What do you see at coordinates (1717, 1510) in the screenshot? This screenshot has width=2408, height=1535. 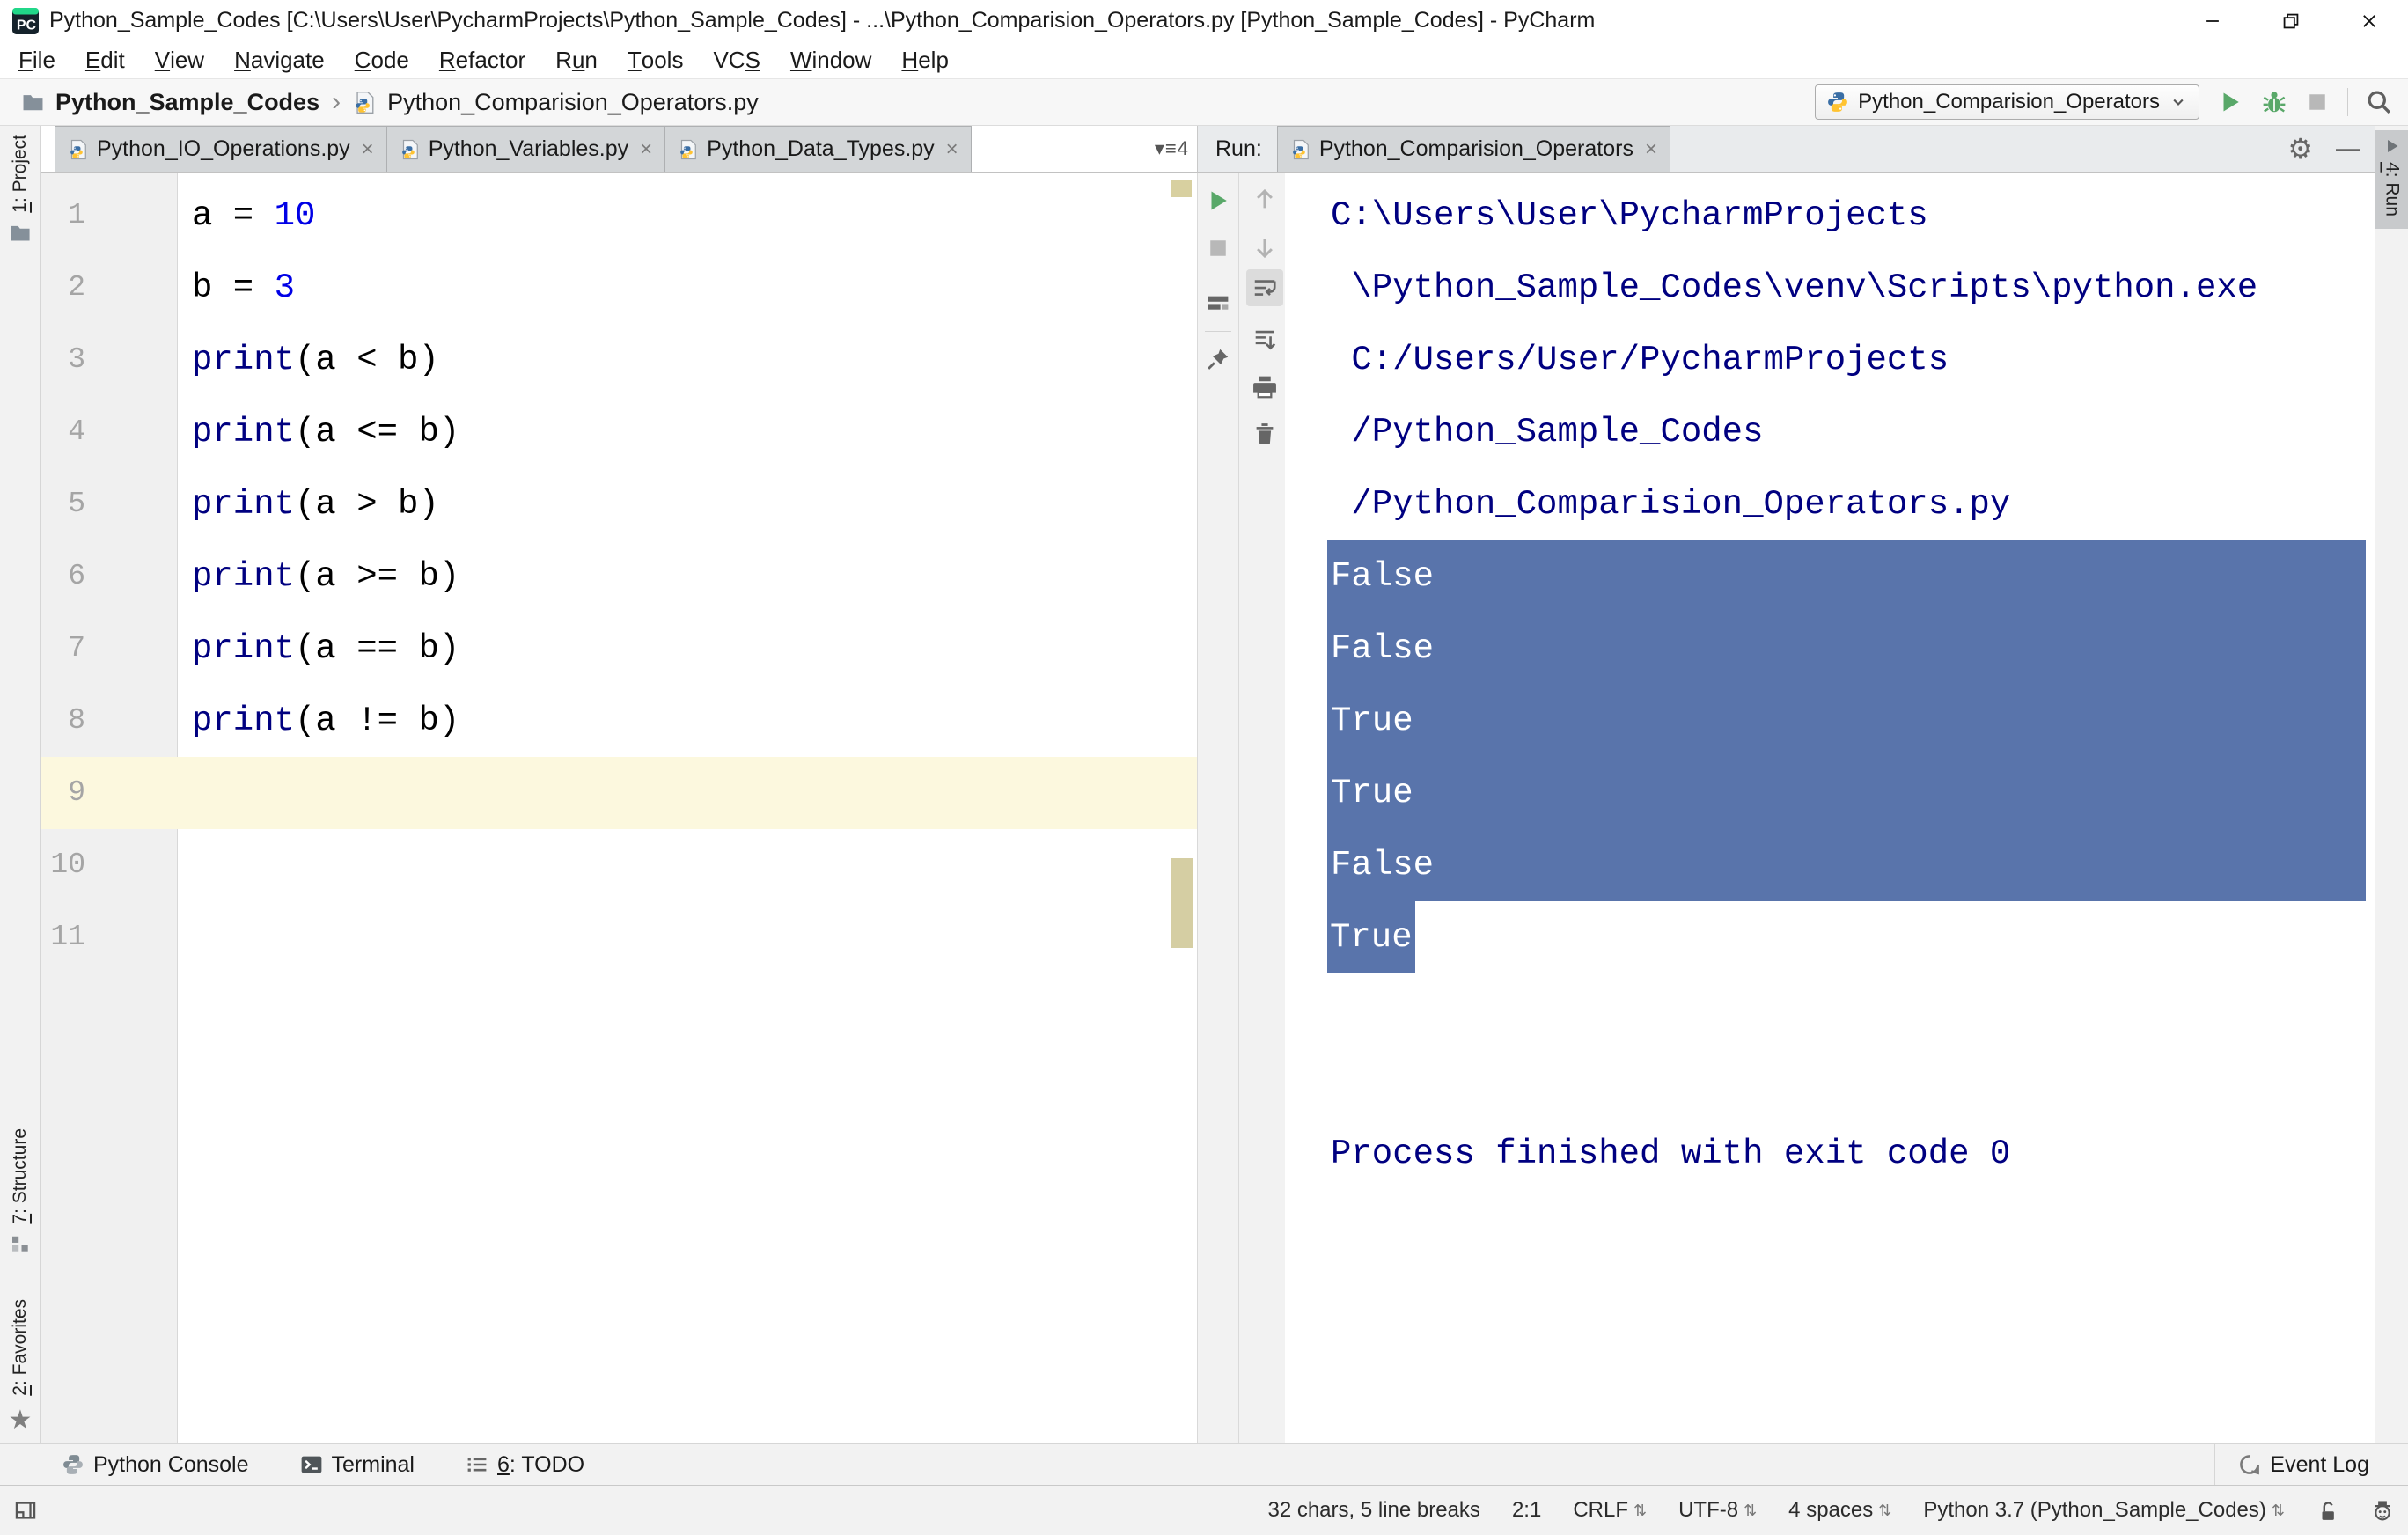 I see `encoding-select: UTF-8 ⇅` at bounding box center [1717, 1510].